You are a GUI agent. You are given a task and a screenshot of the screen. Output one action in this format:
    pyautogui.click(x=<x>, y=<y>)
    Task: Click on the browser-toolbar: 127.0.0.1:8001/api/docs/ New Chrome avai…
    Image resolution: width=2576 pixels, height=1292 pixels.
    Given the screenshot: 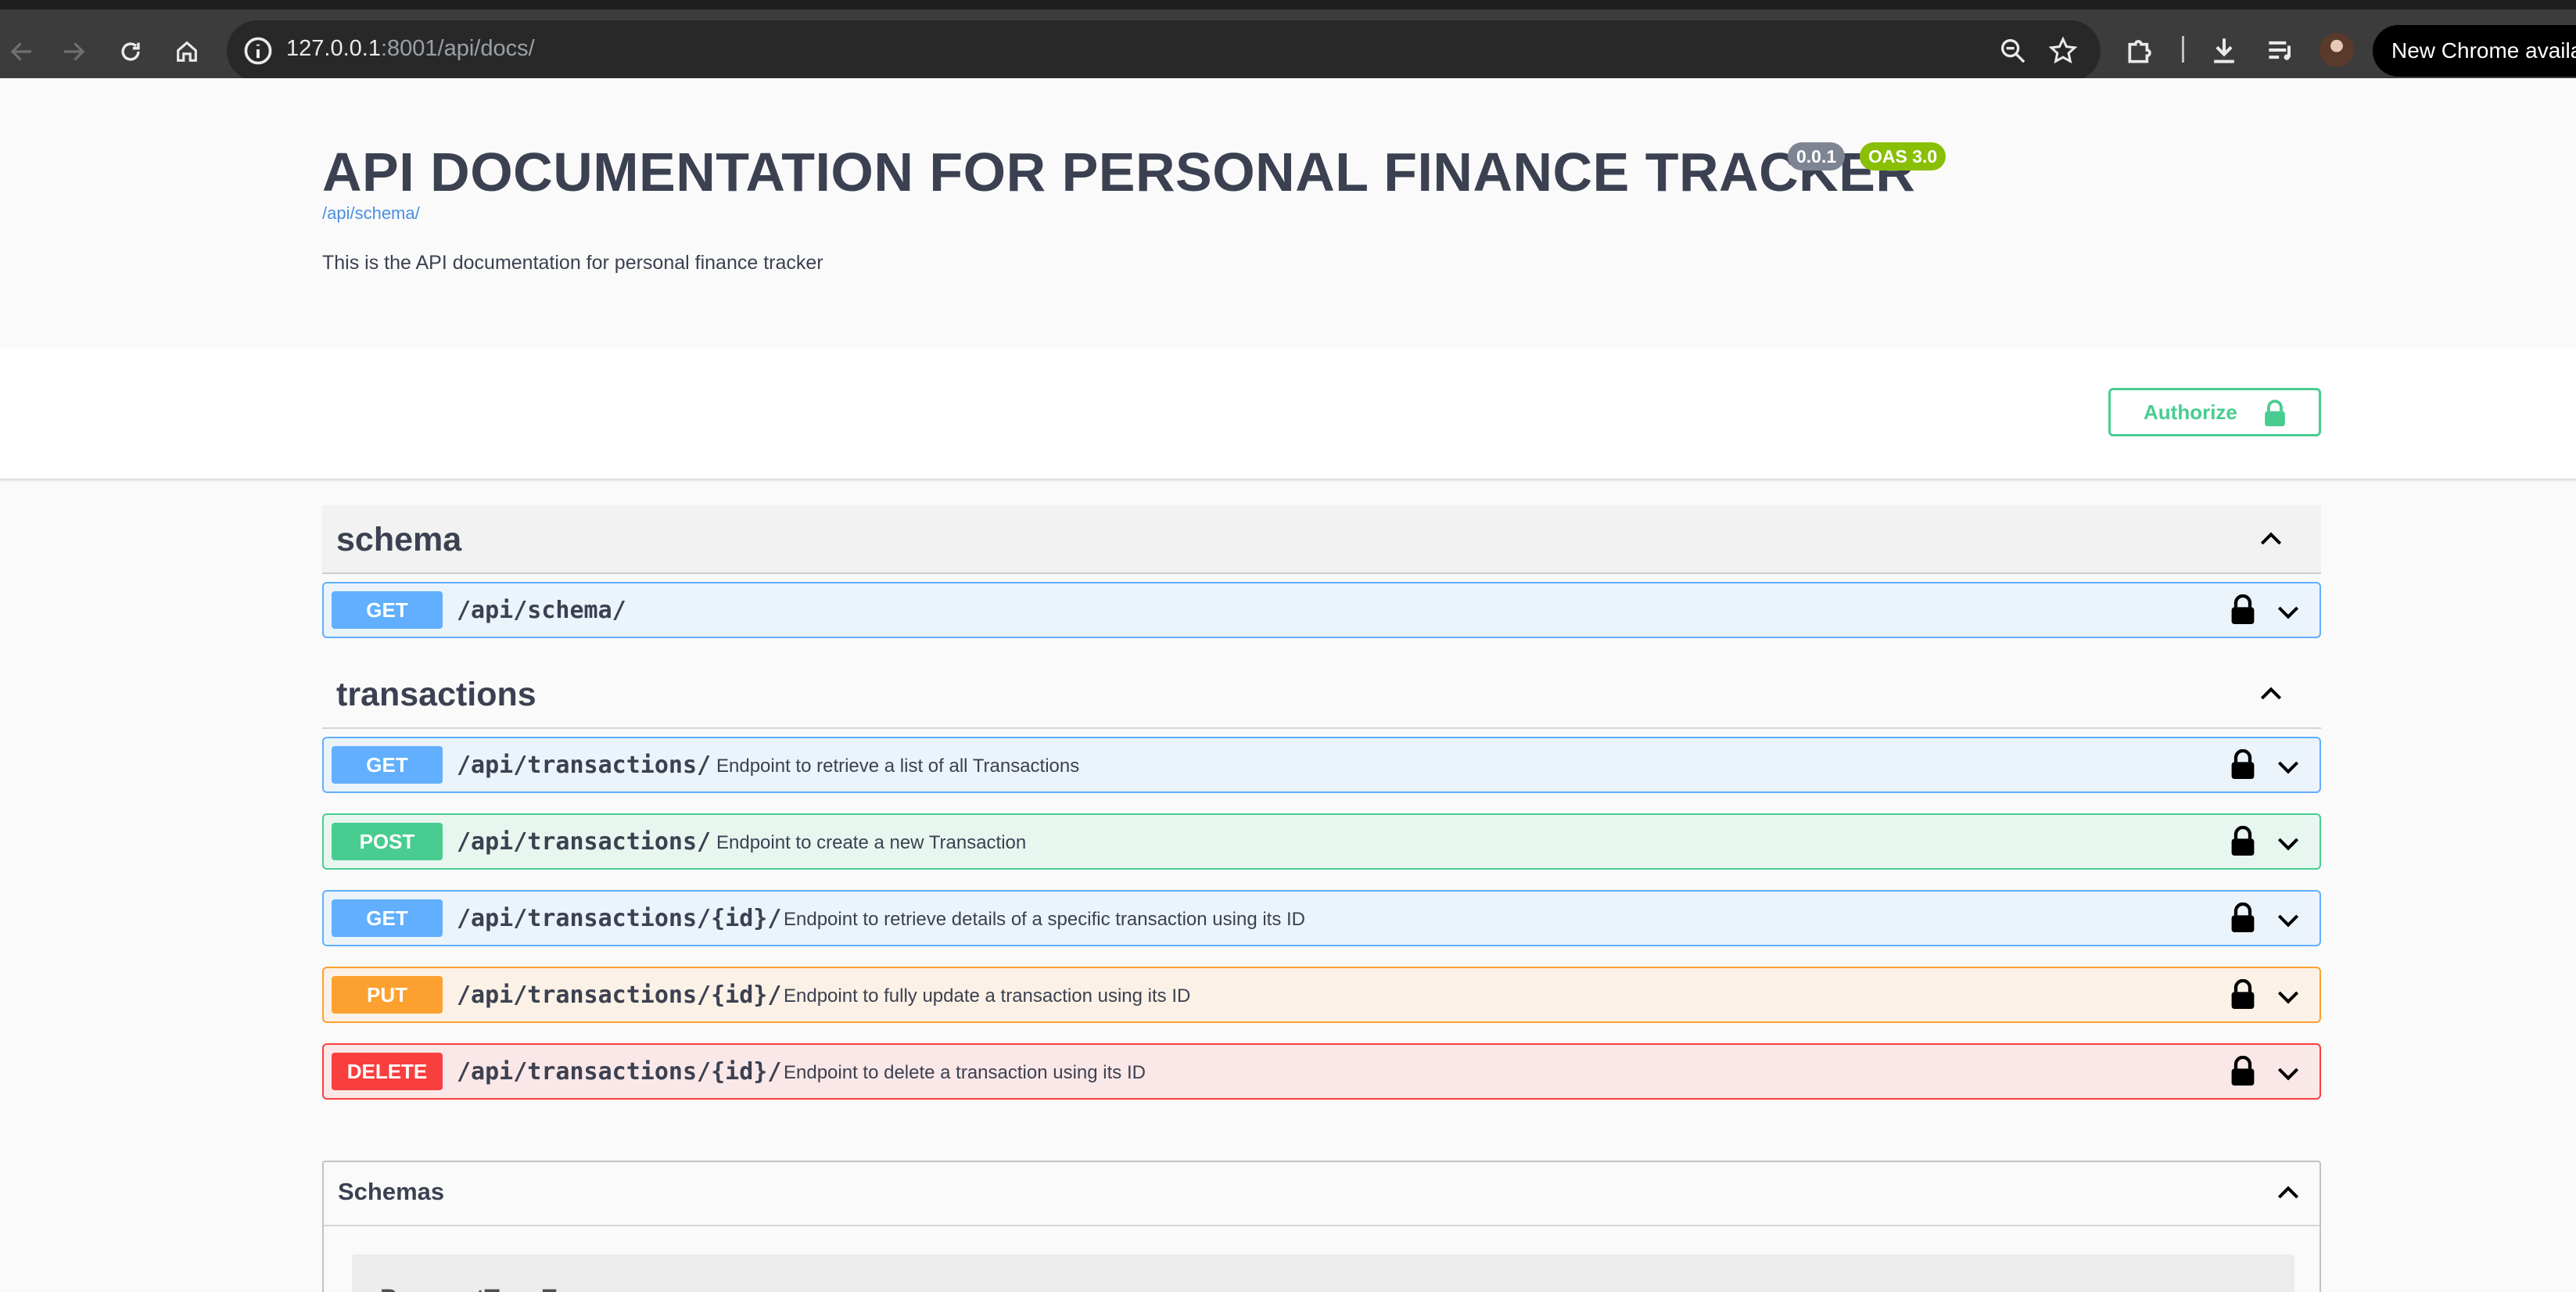 What is the action you would take?
    pyautogui.click(x=1288, y=40)
    